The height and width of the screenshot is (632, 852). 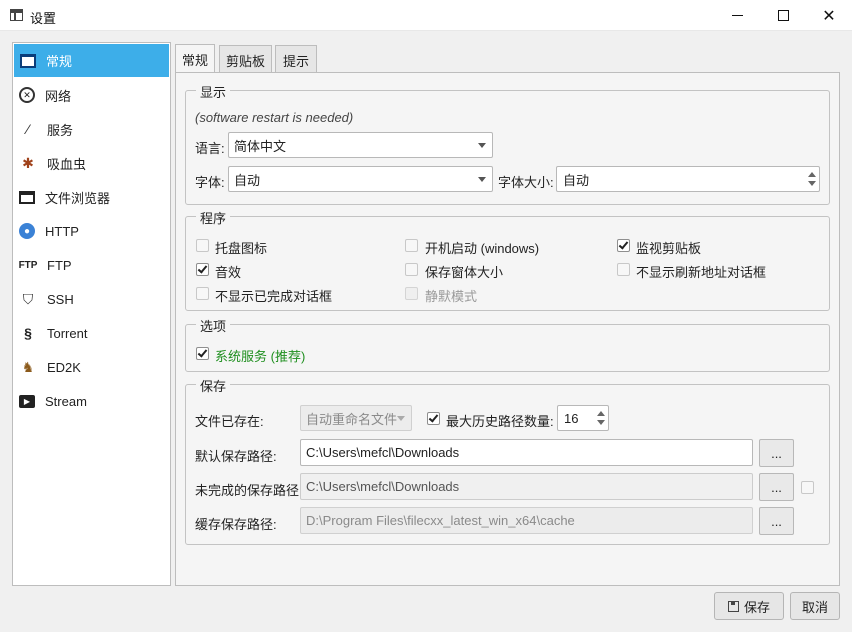 I want to click on close-icon: ✕, so click(x=829, y=16).